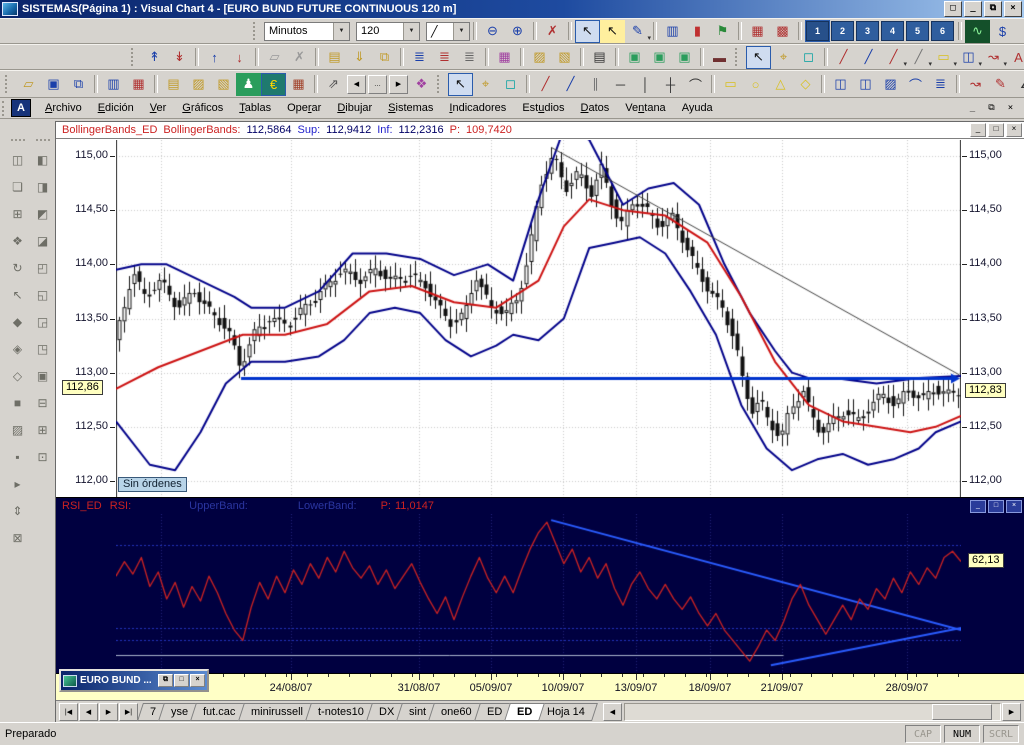 The width and height of the screenshot is (1024, 745). Describe the element at coordinates (43, 267) in the screenshot. I see `center-h-icon: ◰` at that location.